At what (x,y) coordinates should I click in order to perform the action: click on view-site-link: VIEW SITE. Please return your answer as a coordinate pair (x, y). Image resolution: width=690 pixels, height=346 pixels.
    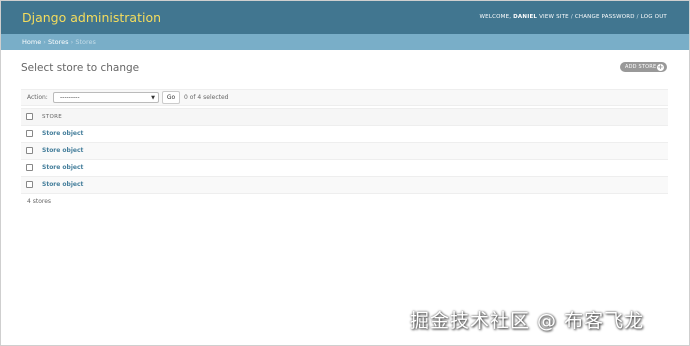
    Looking at the image, I should click on (554, 17).